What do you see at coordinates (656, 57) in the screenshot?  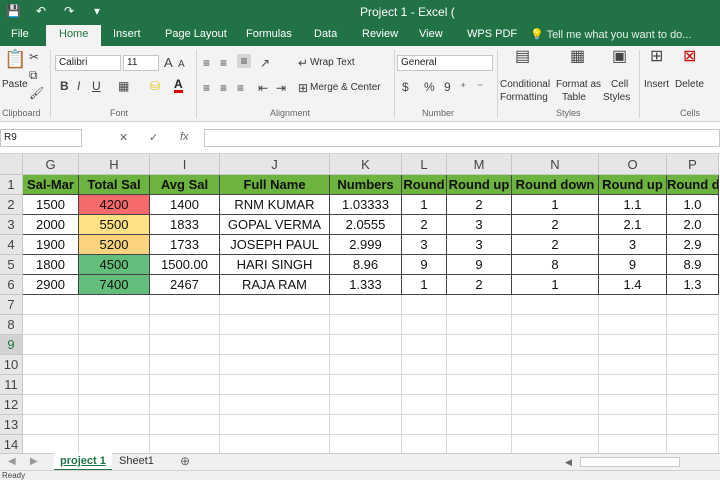 I see `insert-cells-icon: ⊞` at bounding box center [656, 57].